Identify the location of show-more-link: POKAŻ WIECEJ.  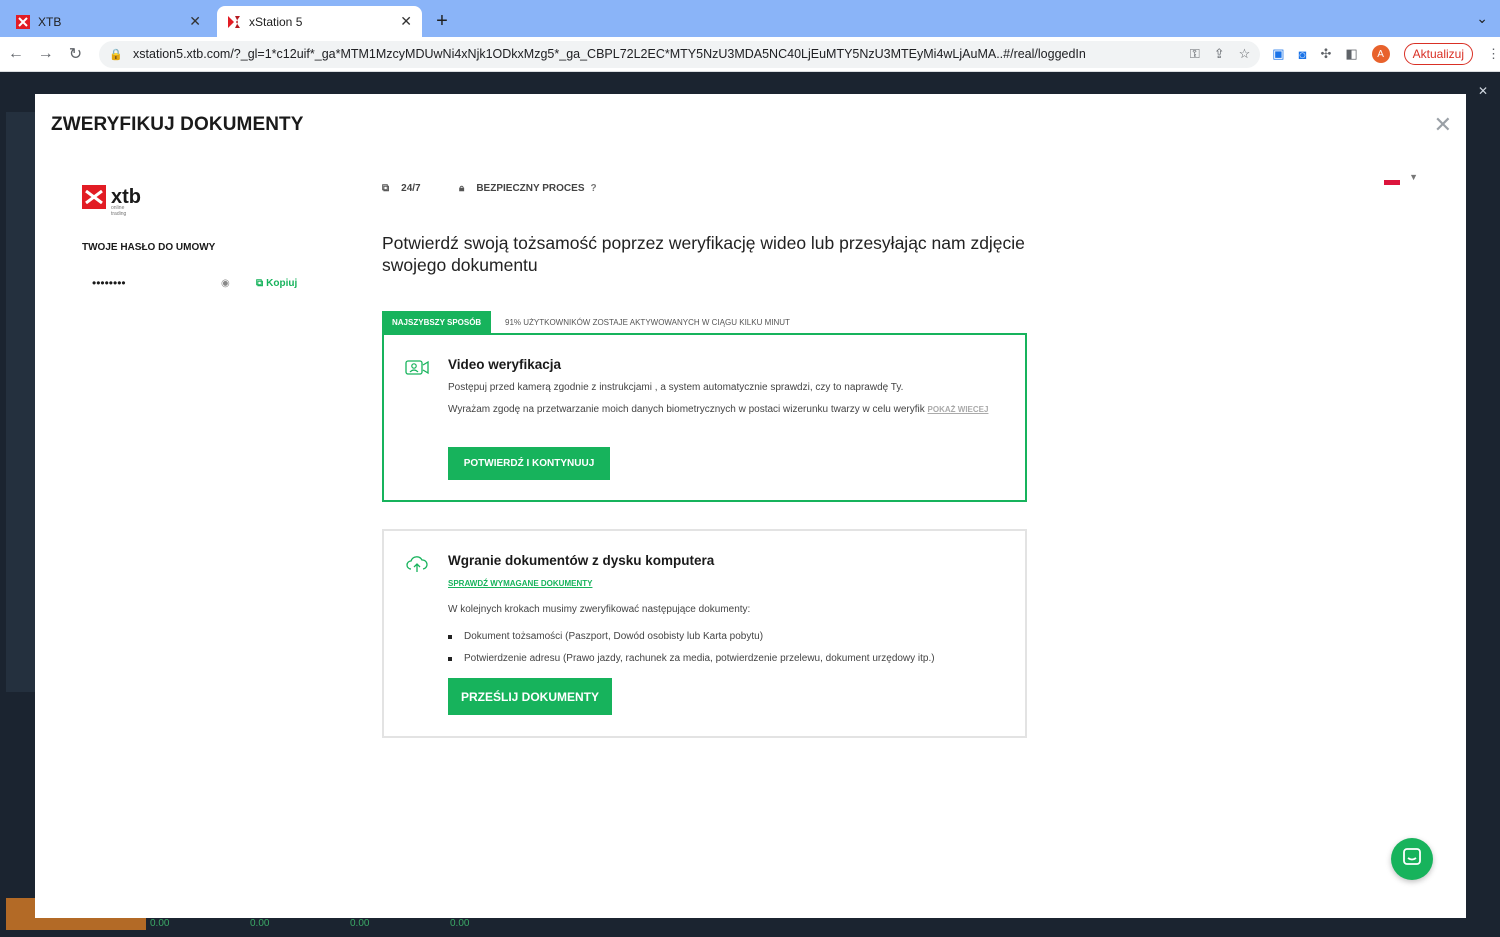
(958, 409).